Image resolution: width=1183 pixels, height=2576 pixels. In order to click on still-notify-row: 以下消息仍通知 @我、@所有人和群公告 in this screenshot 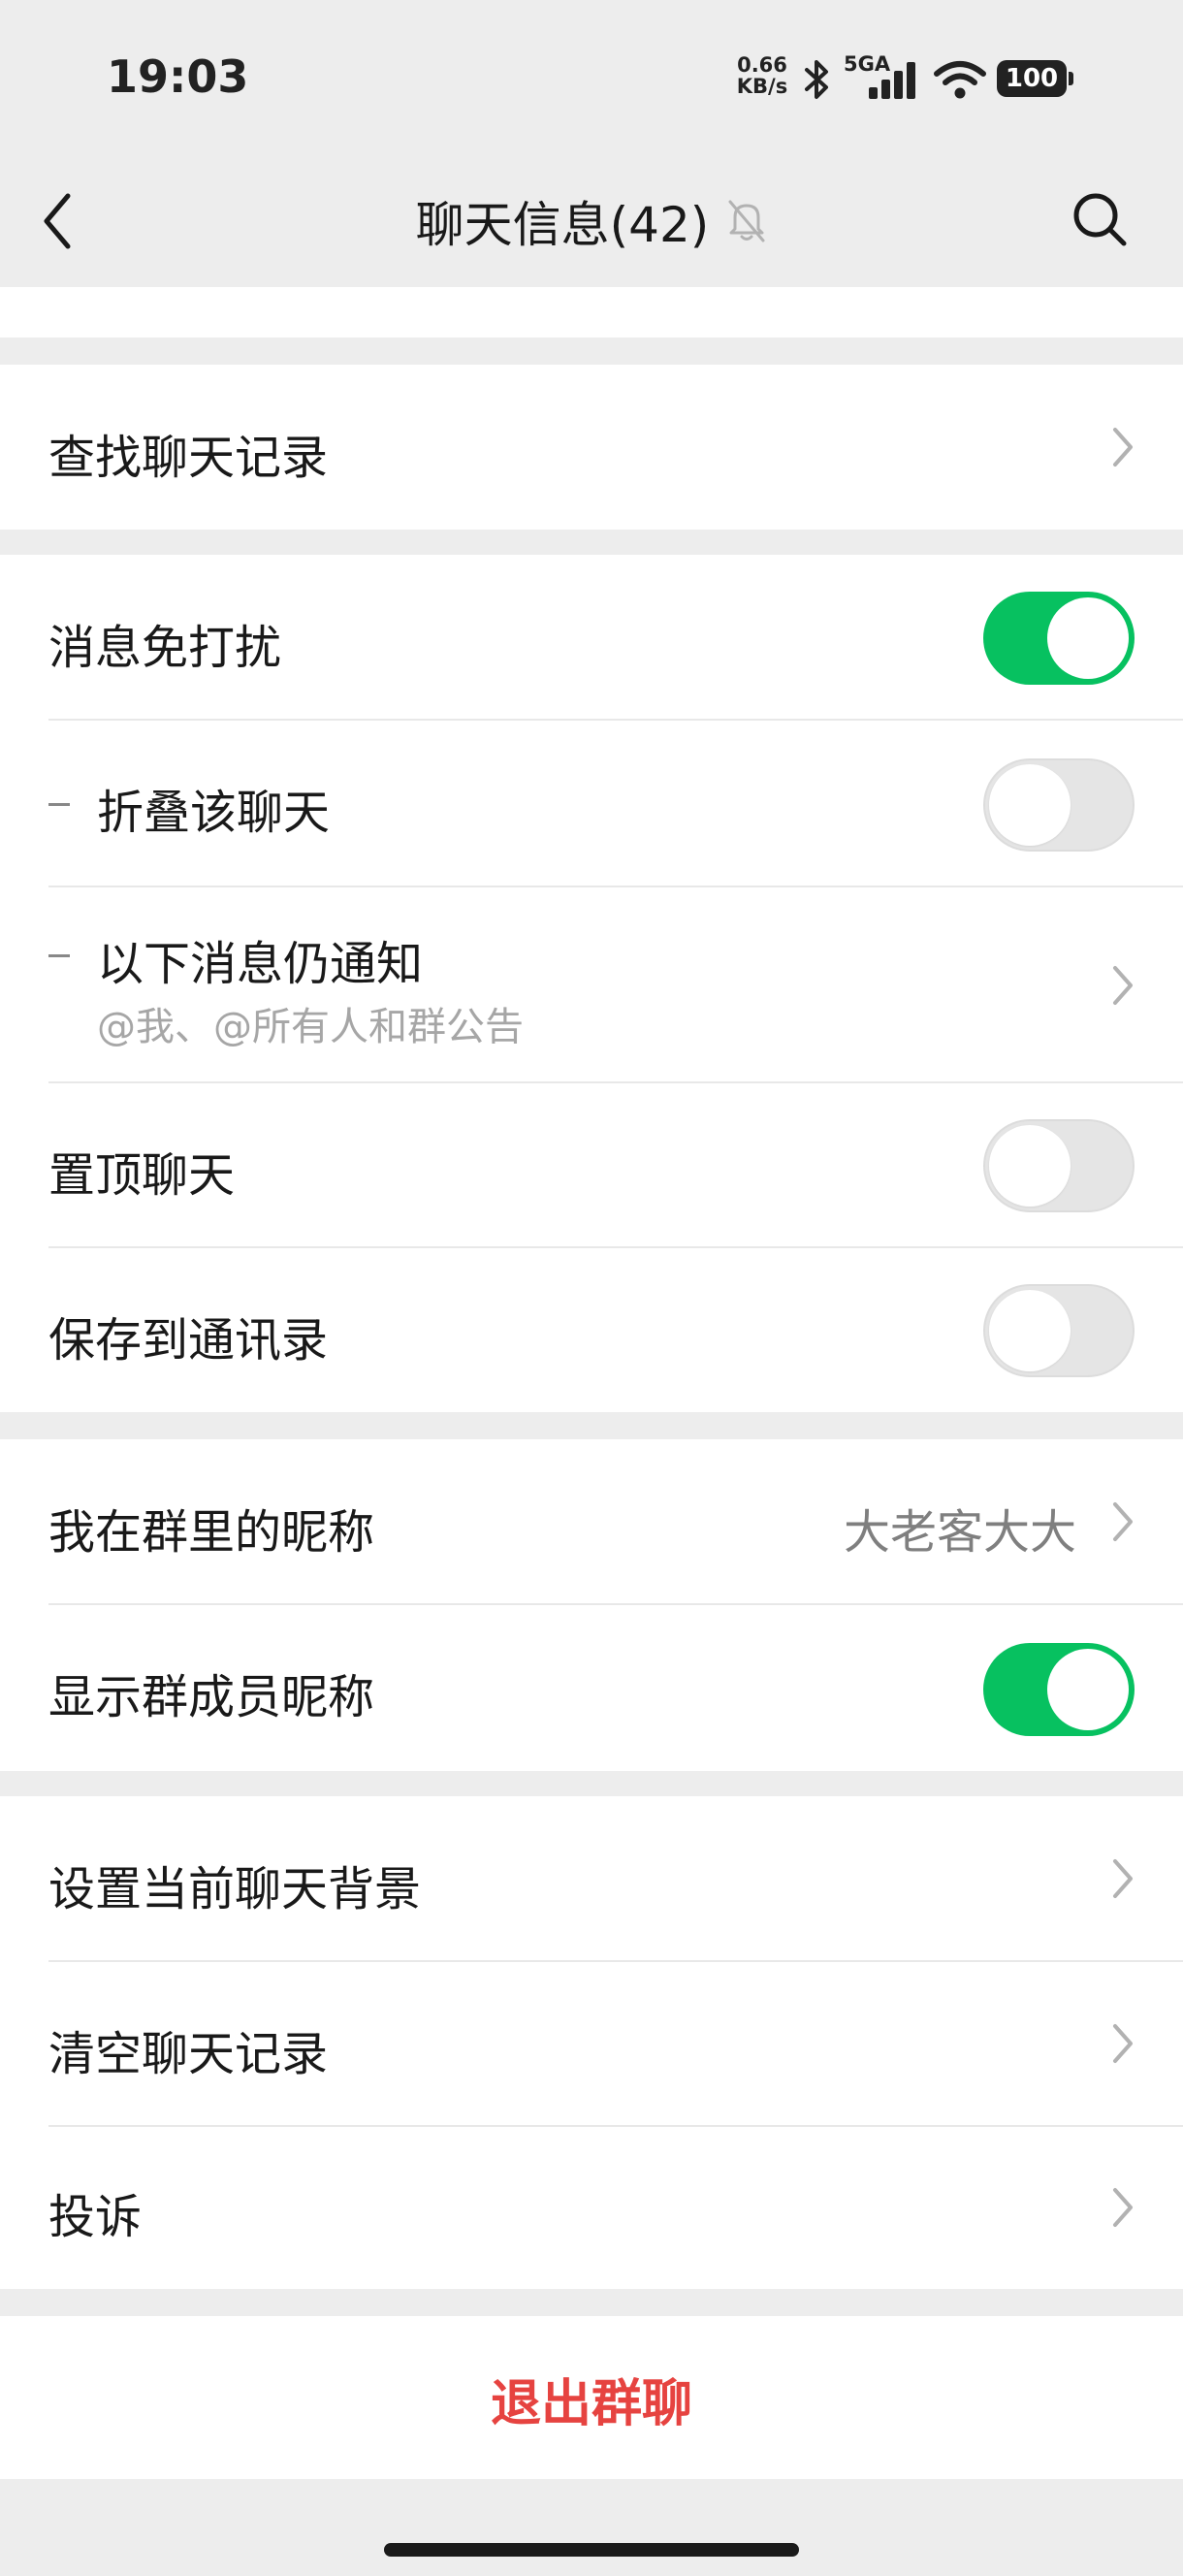, I will do `click(591, 984)`.